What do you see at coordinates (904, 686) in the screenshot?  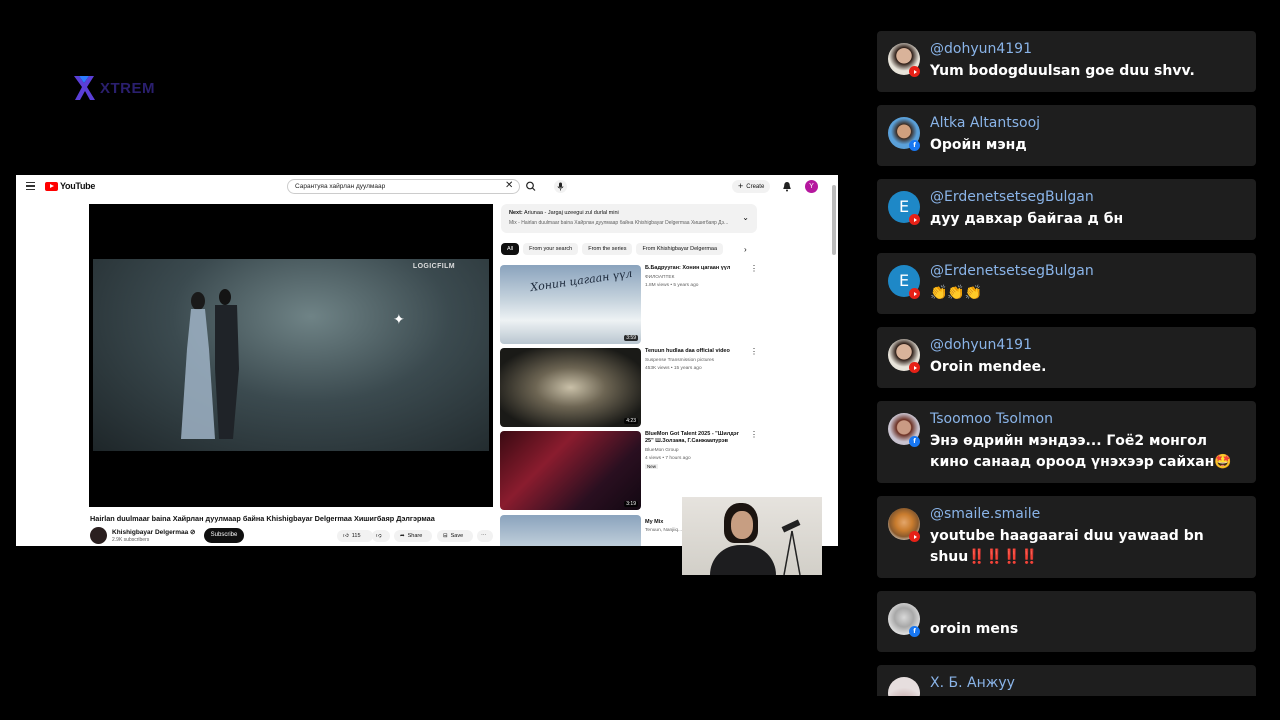 I see `avatar` at bounding box center [904, 686].